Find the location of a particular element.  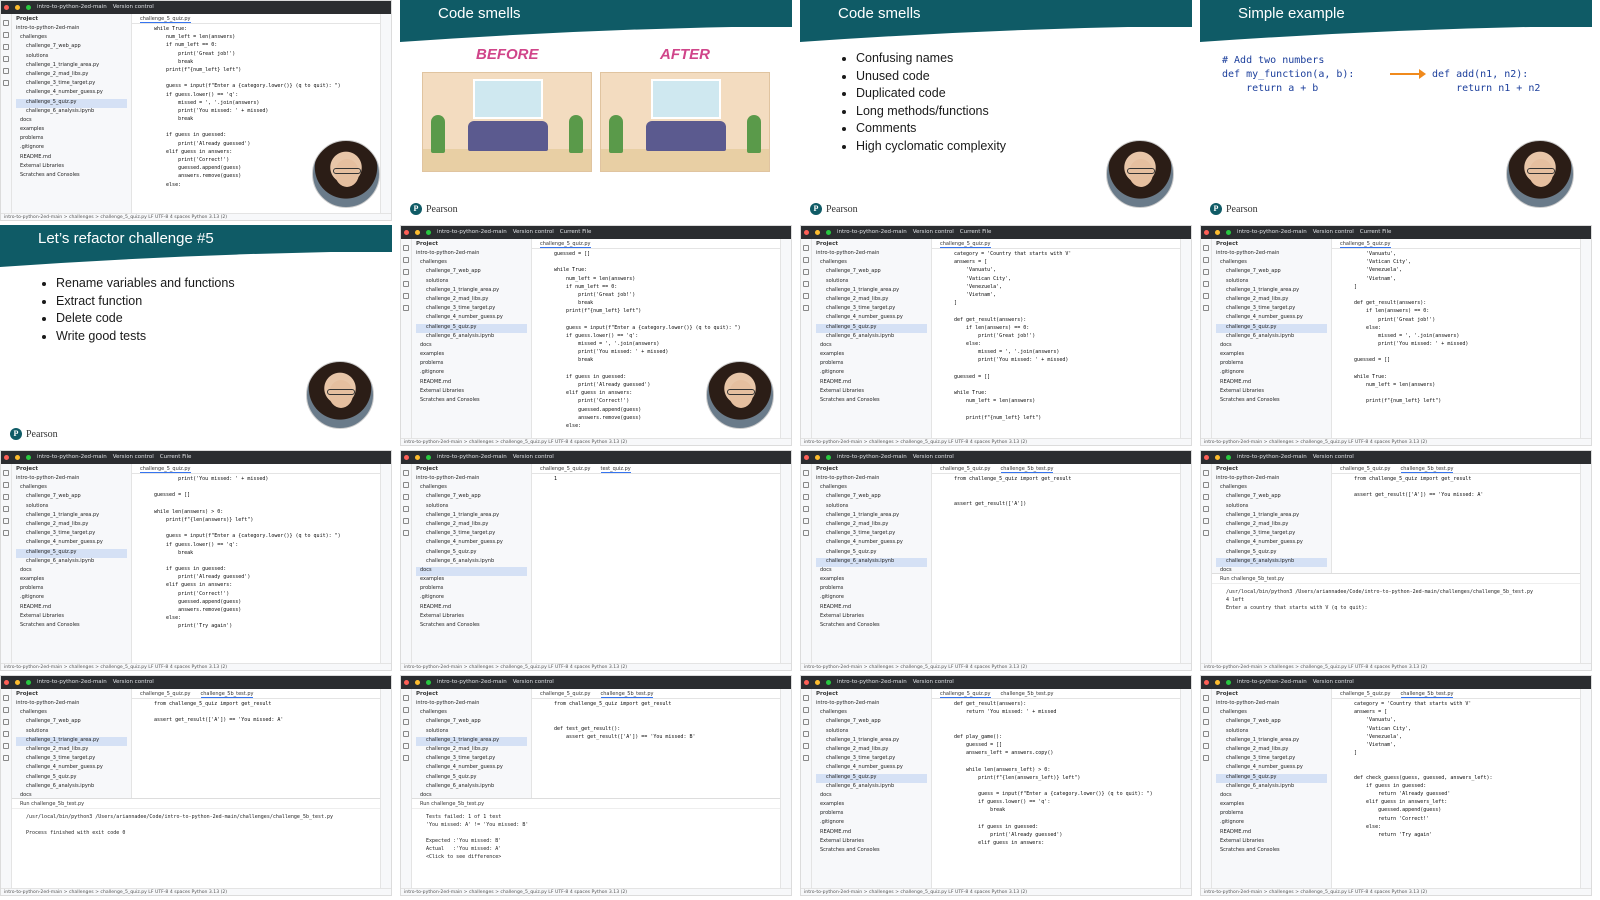

run-config-menu: Current File is located at coordinates (576, 232).